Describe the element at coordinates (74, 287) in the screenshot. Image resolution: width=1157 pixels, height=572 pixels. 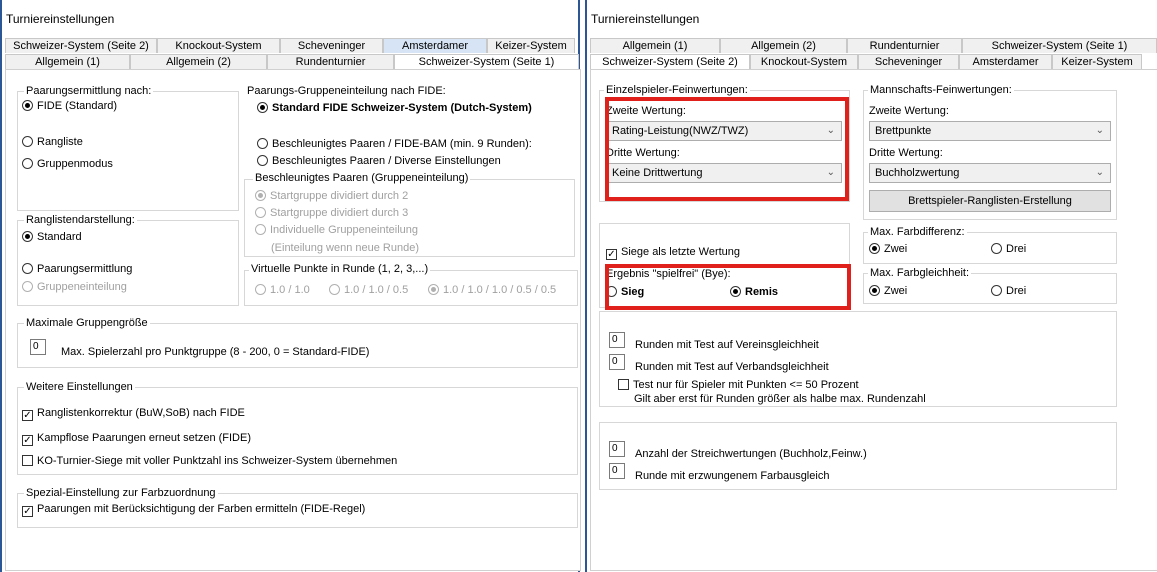
I see `radio-grouping: Gruppeneinteilung` at that location.